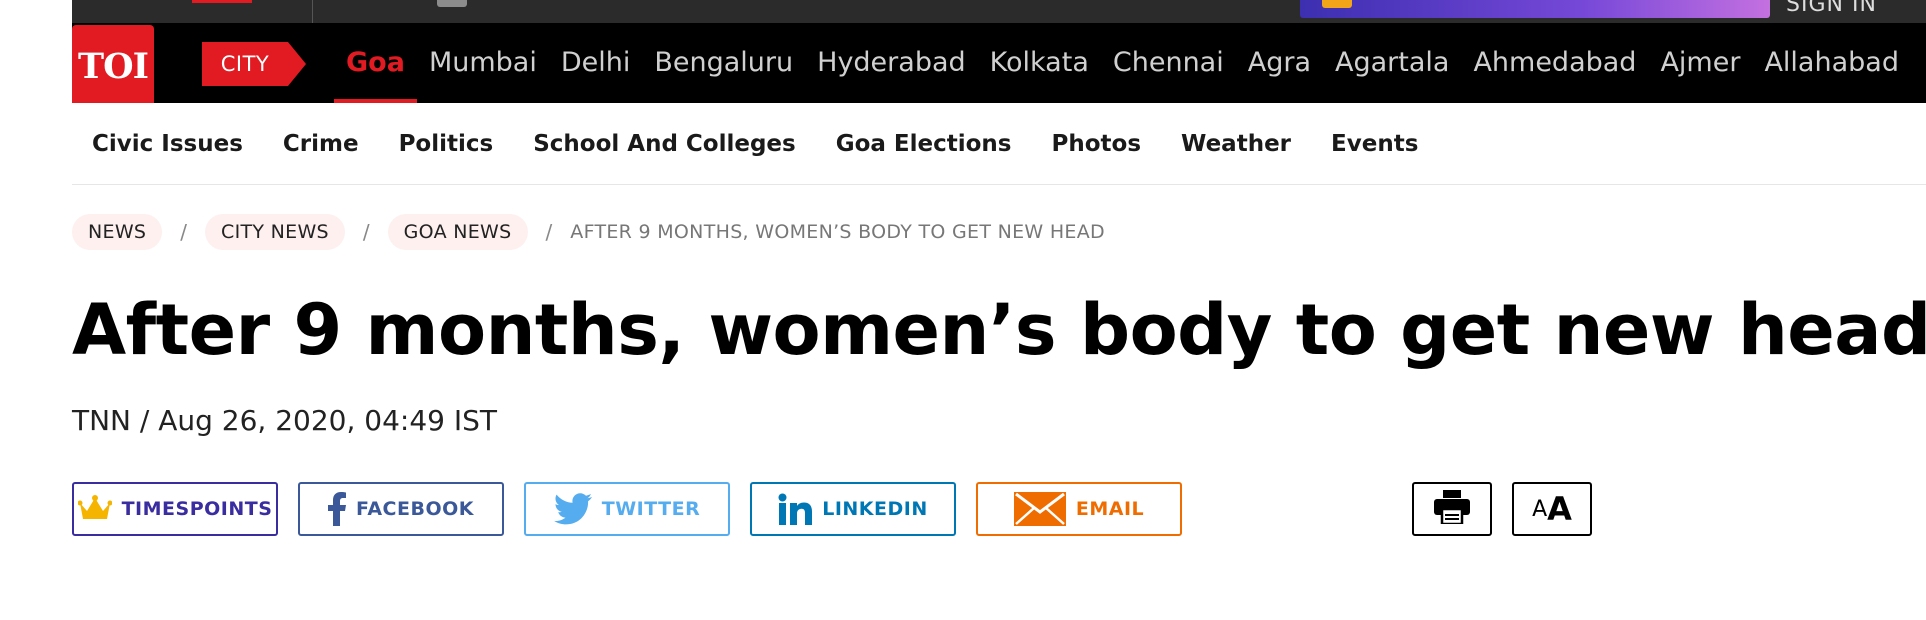  I want to click on timespoints-promo-banner, so click(1535, 9).